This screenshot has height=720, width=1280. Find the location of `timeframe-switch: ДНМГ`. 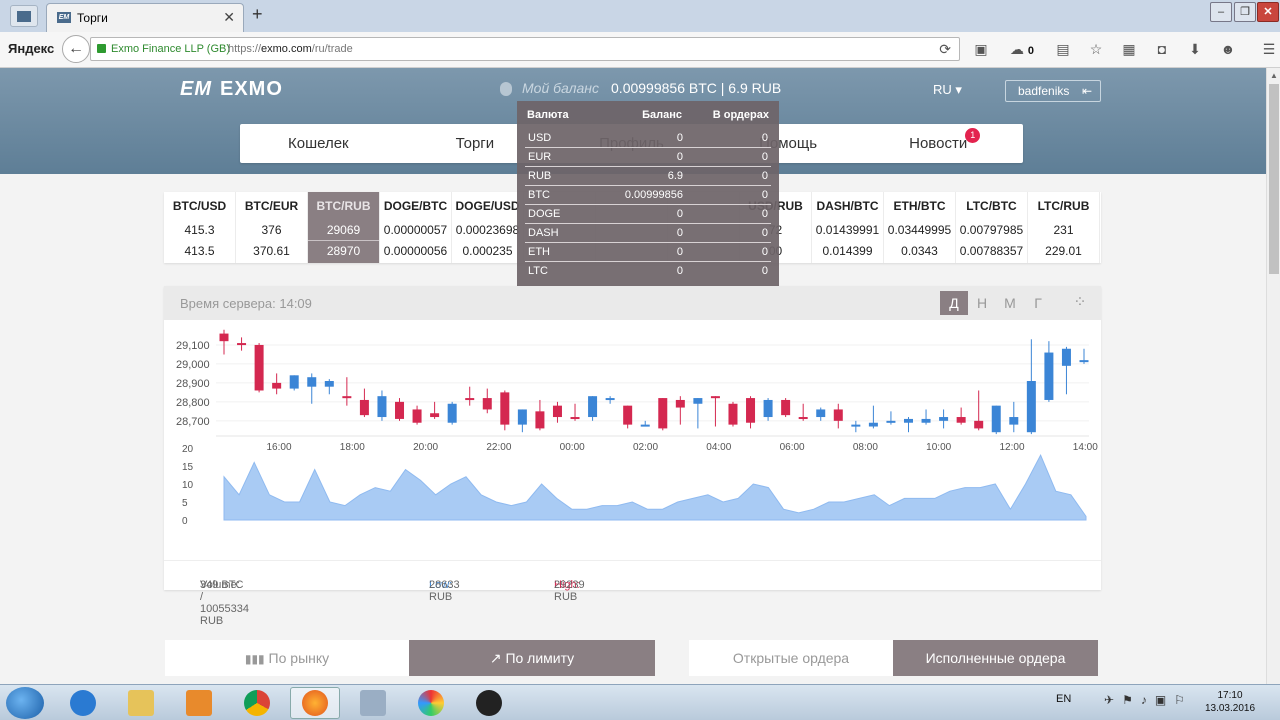

timeframe-switch: ДНМГ is located at coordinates (996, 303).